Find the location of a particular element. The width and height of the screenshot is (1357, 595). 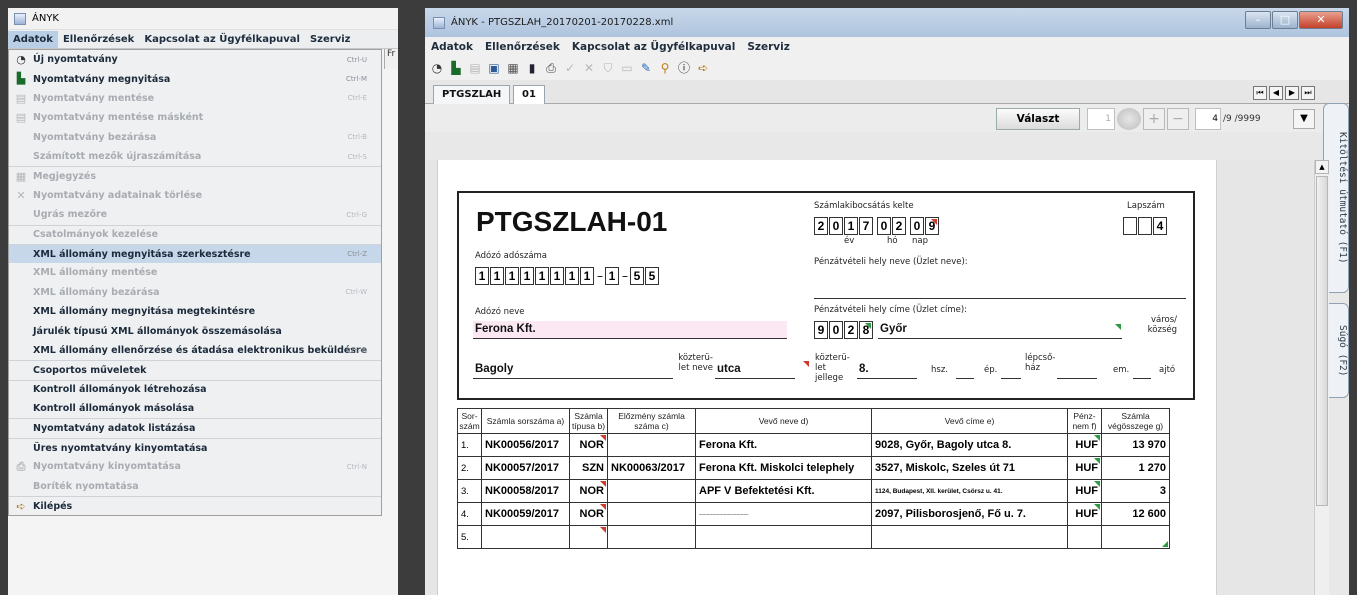

menu-item: Számított mezők újraszámítása Ctrl-S is located at coordinates (195, 156).